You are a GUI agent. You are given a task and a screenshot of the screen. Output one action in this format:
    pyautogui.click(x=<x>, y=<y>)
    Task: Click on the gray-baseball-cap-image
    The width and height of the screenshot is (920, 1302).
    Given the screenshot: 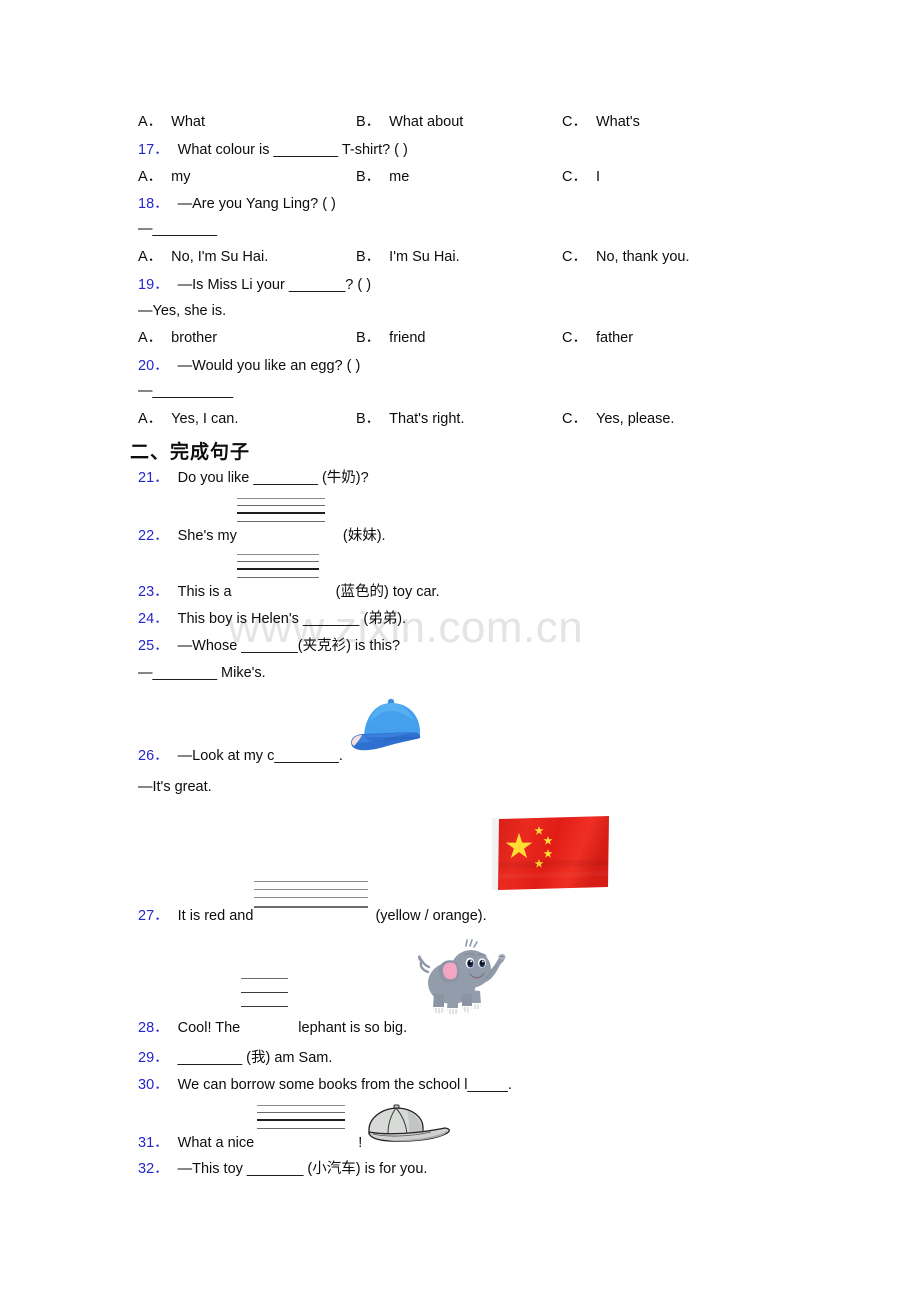 What is the action you would take?
    pyautogui.click(x=410, y=1125)
    